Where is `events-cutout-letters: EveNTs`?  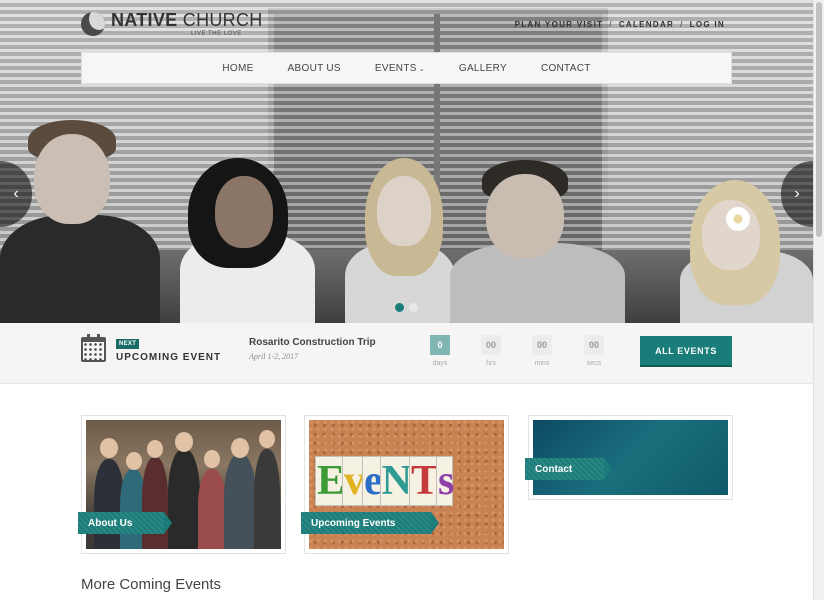 events-cutout-letters: EveNTs is located at coordinates (384, 481).